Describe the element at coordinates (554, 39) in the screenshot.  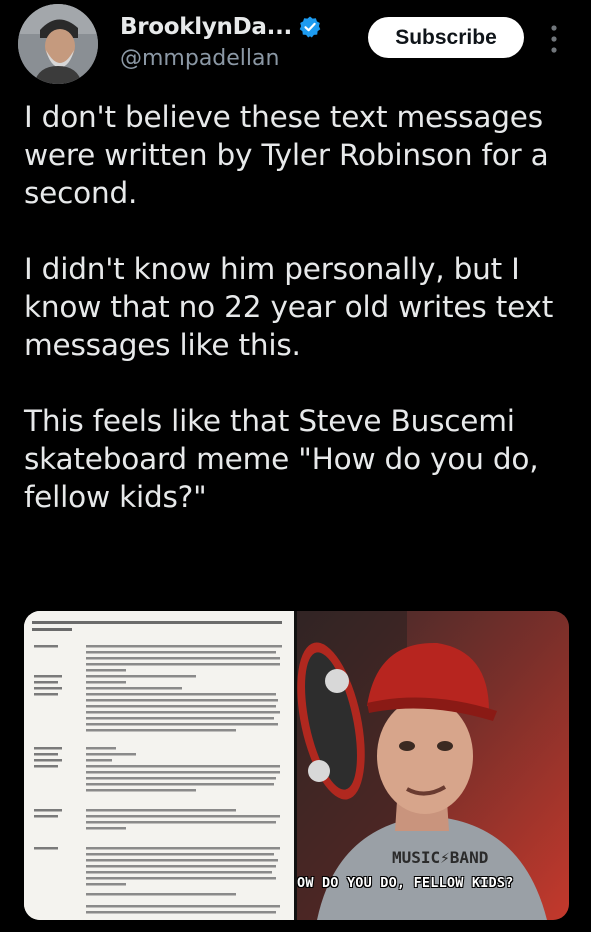
I see `more-options-icon` at that location.